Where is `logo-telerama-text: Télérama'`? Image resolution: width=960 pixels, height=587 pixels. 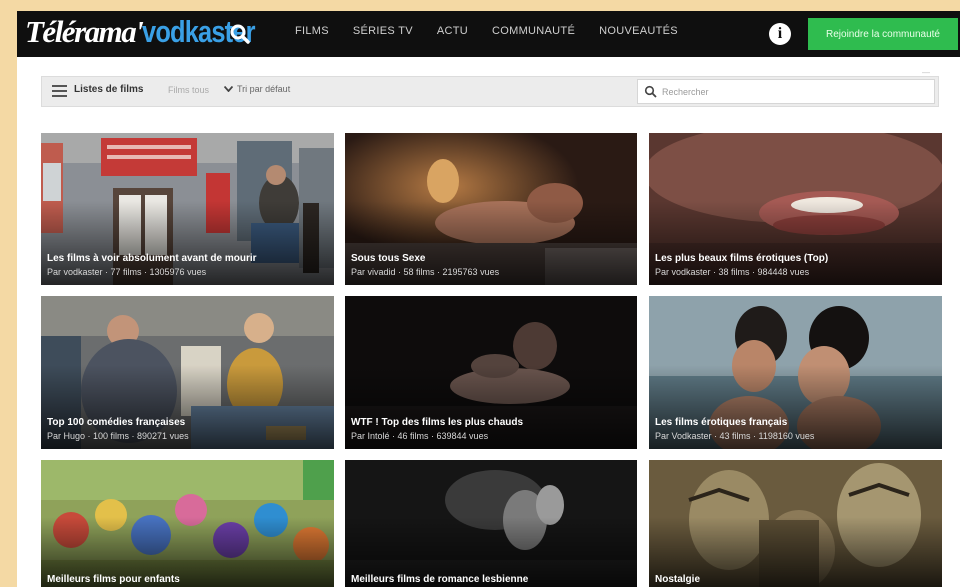
logo-telerama-text: Télérama' is located at coordinates (84, 31).